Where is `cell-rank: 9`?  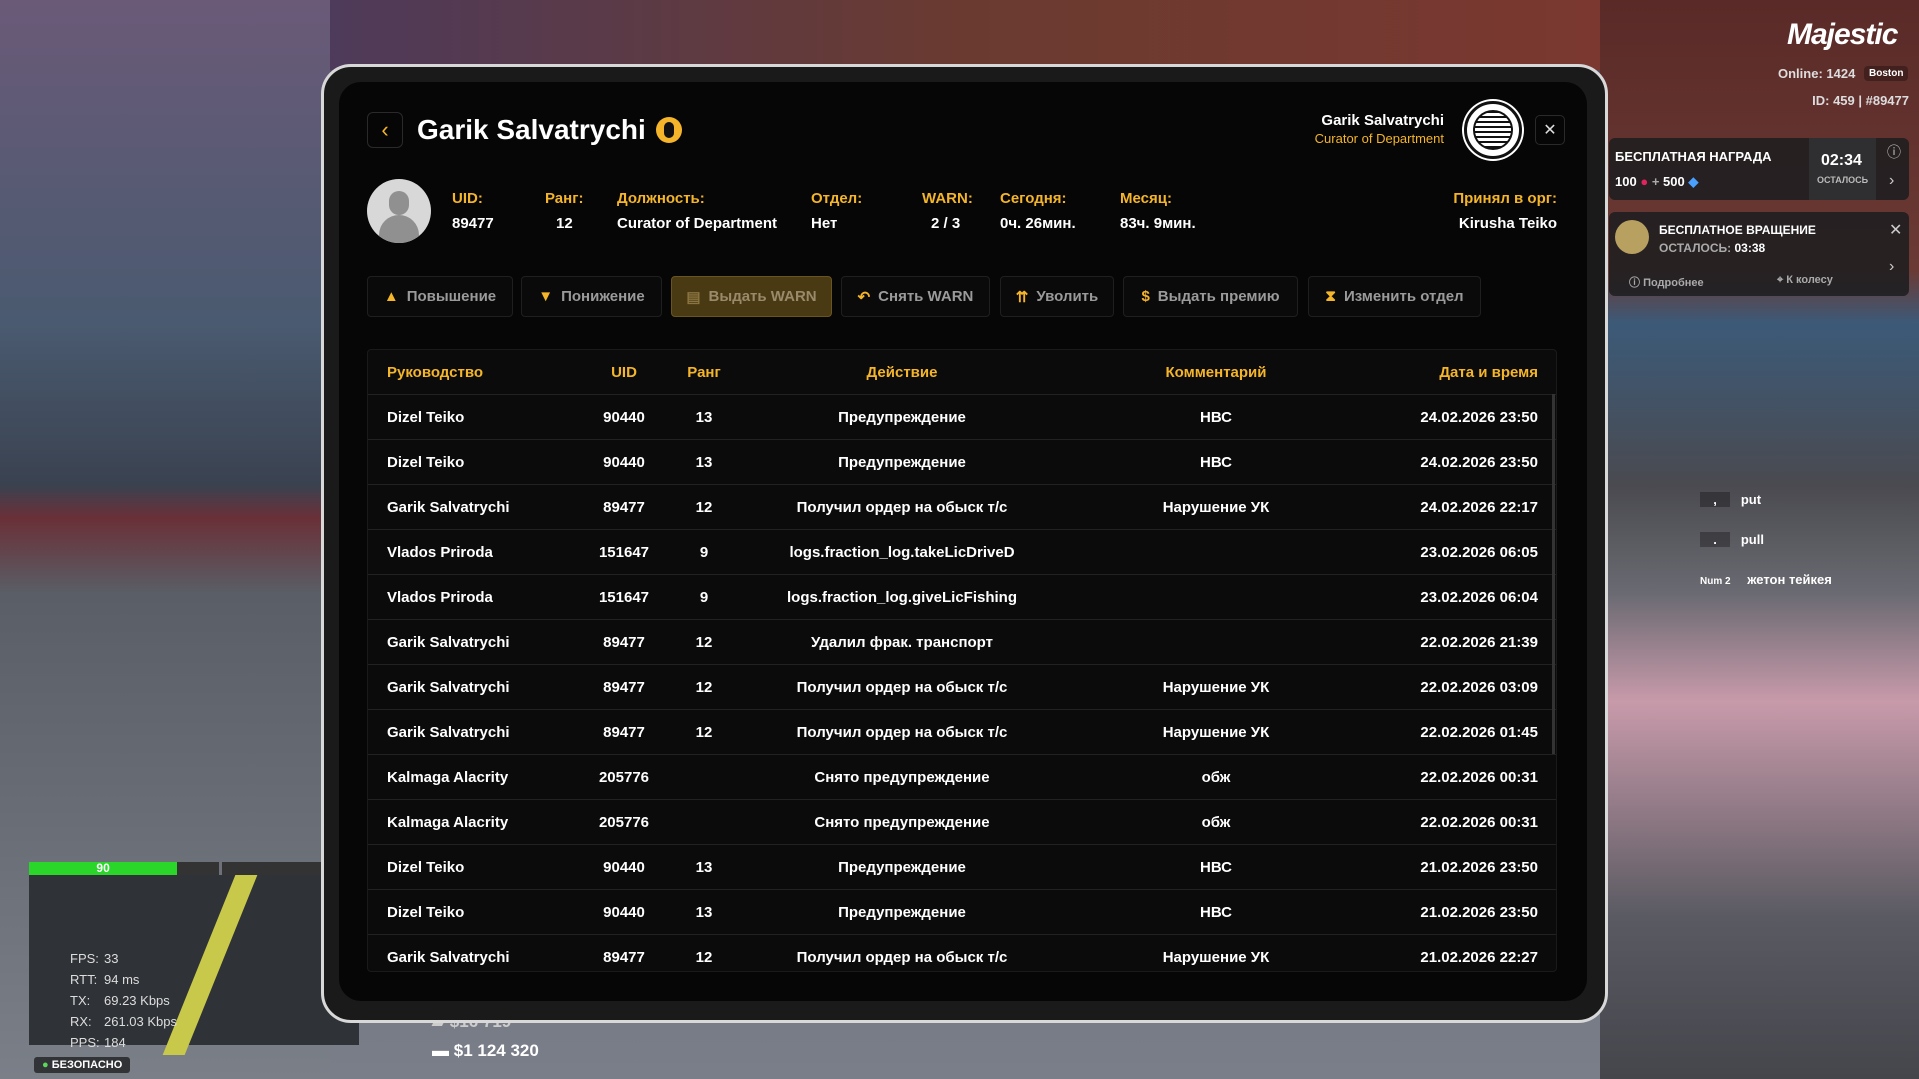 cell-rank: 9 is located at coordinates (704, 597).